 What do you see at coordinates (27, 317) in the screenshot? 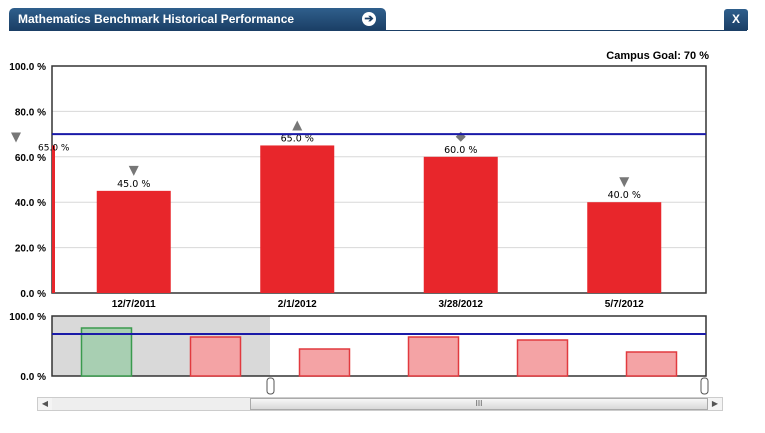
I see `navigator-y-tick-label: 100.0 %` at bounding box center [27, 317].